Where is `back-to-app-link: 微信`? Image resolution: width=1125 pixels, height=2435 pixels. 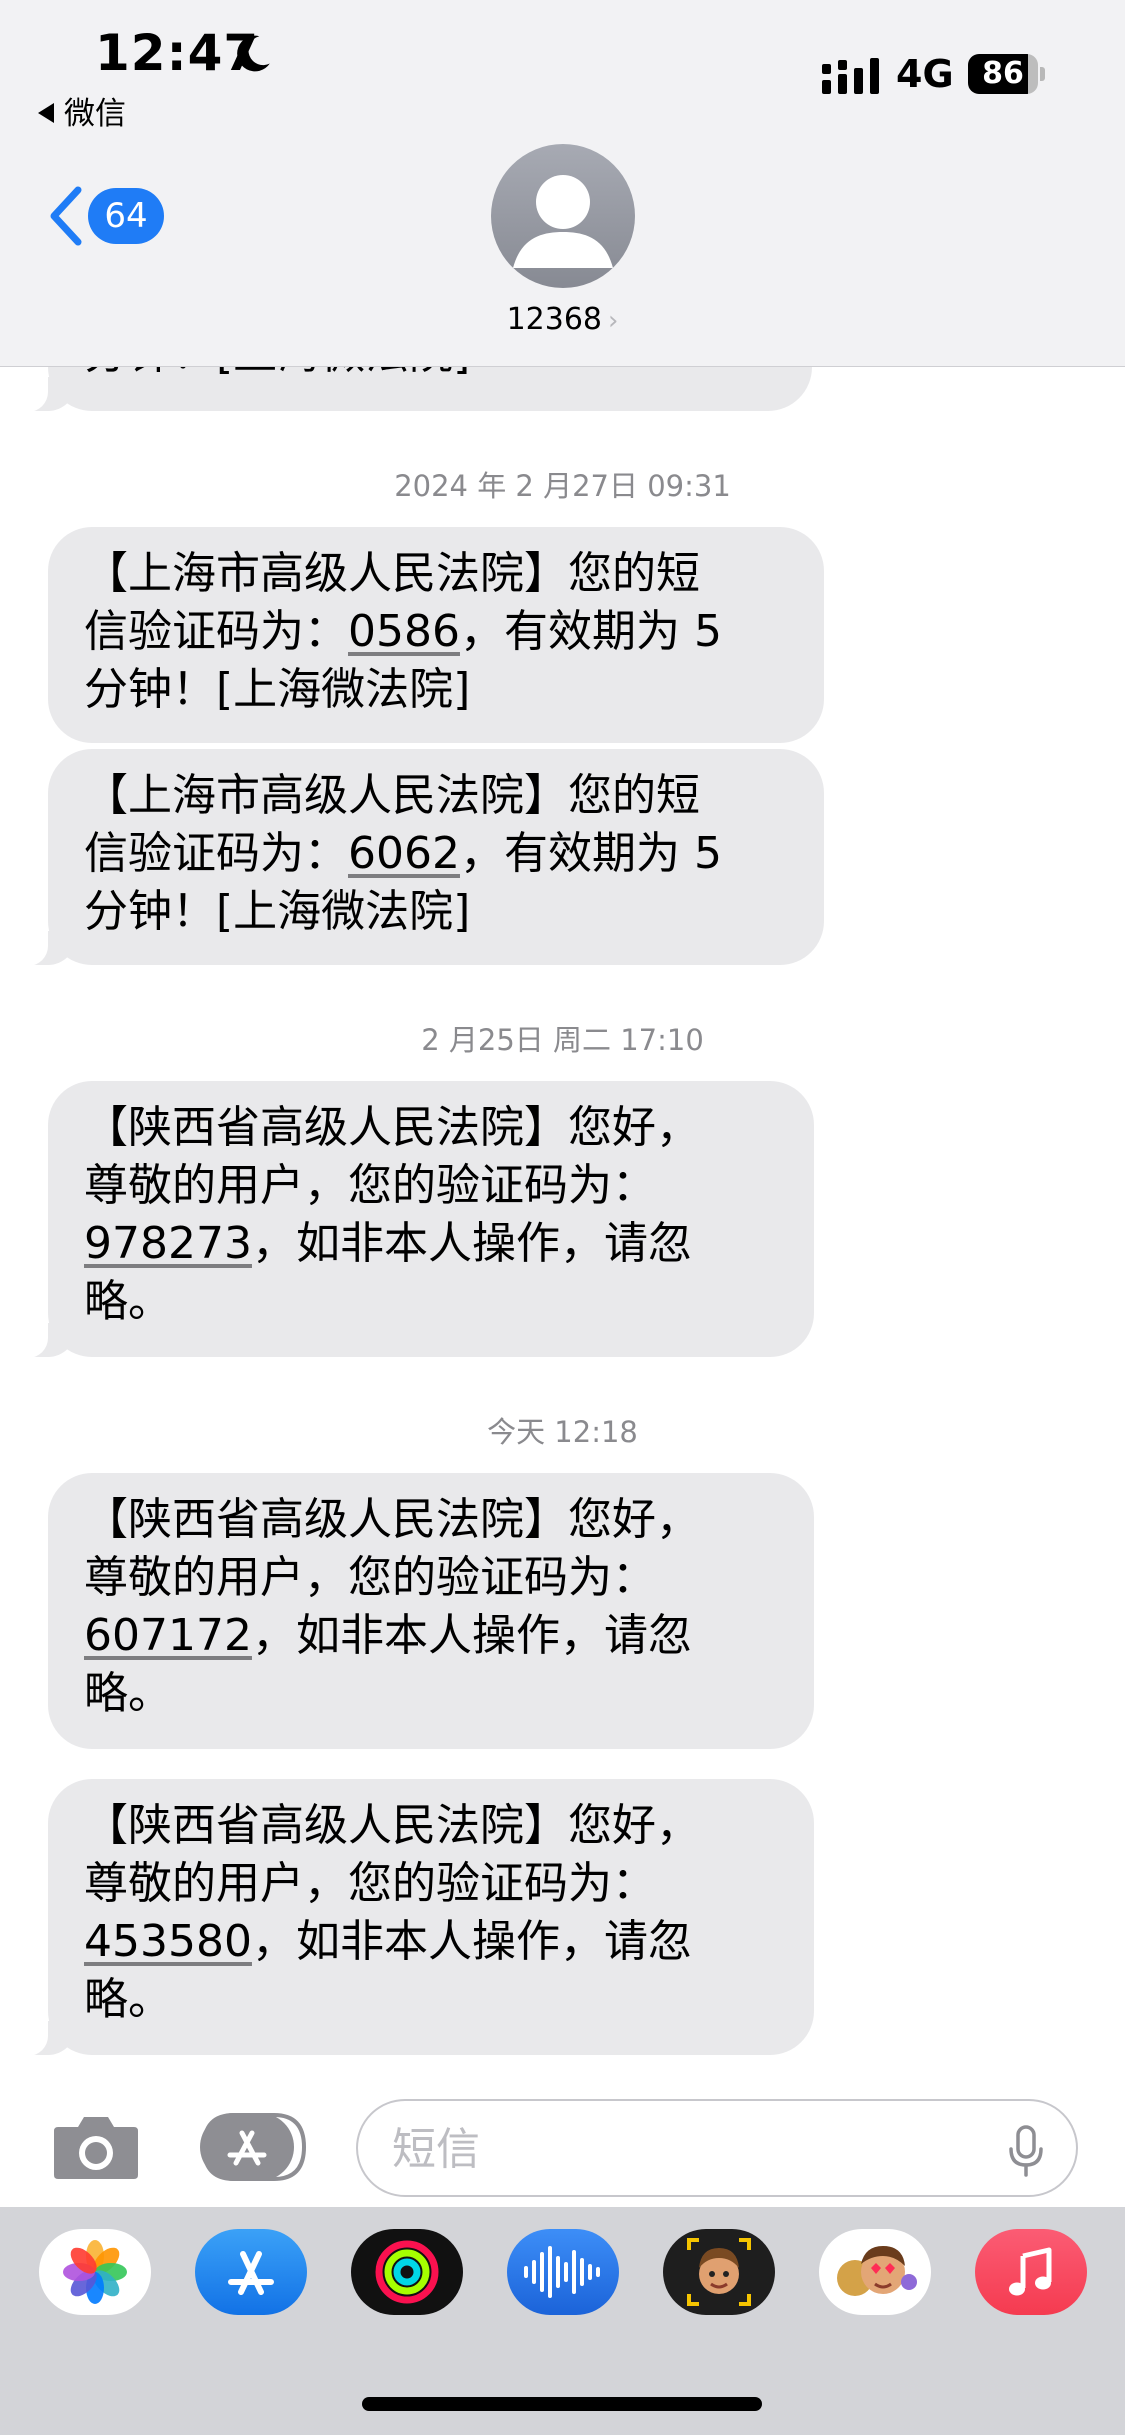 back-to-app-link: 微信 is located at coordinates (82, 110).